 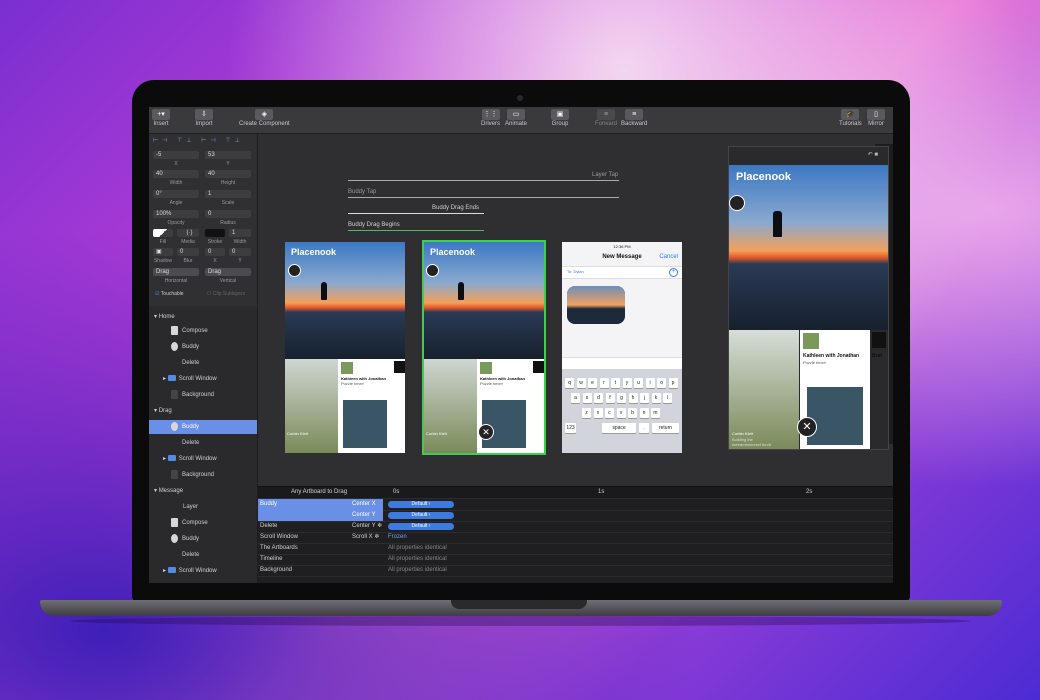 What do you see at coordinates (621, 398) in the screenshot?
I see `key-g: g` at bounding box center [621, 398].